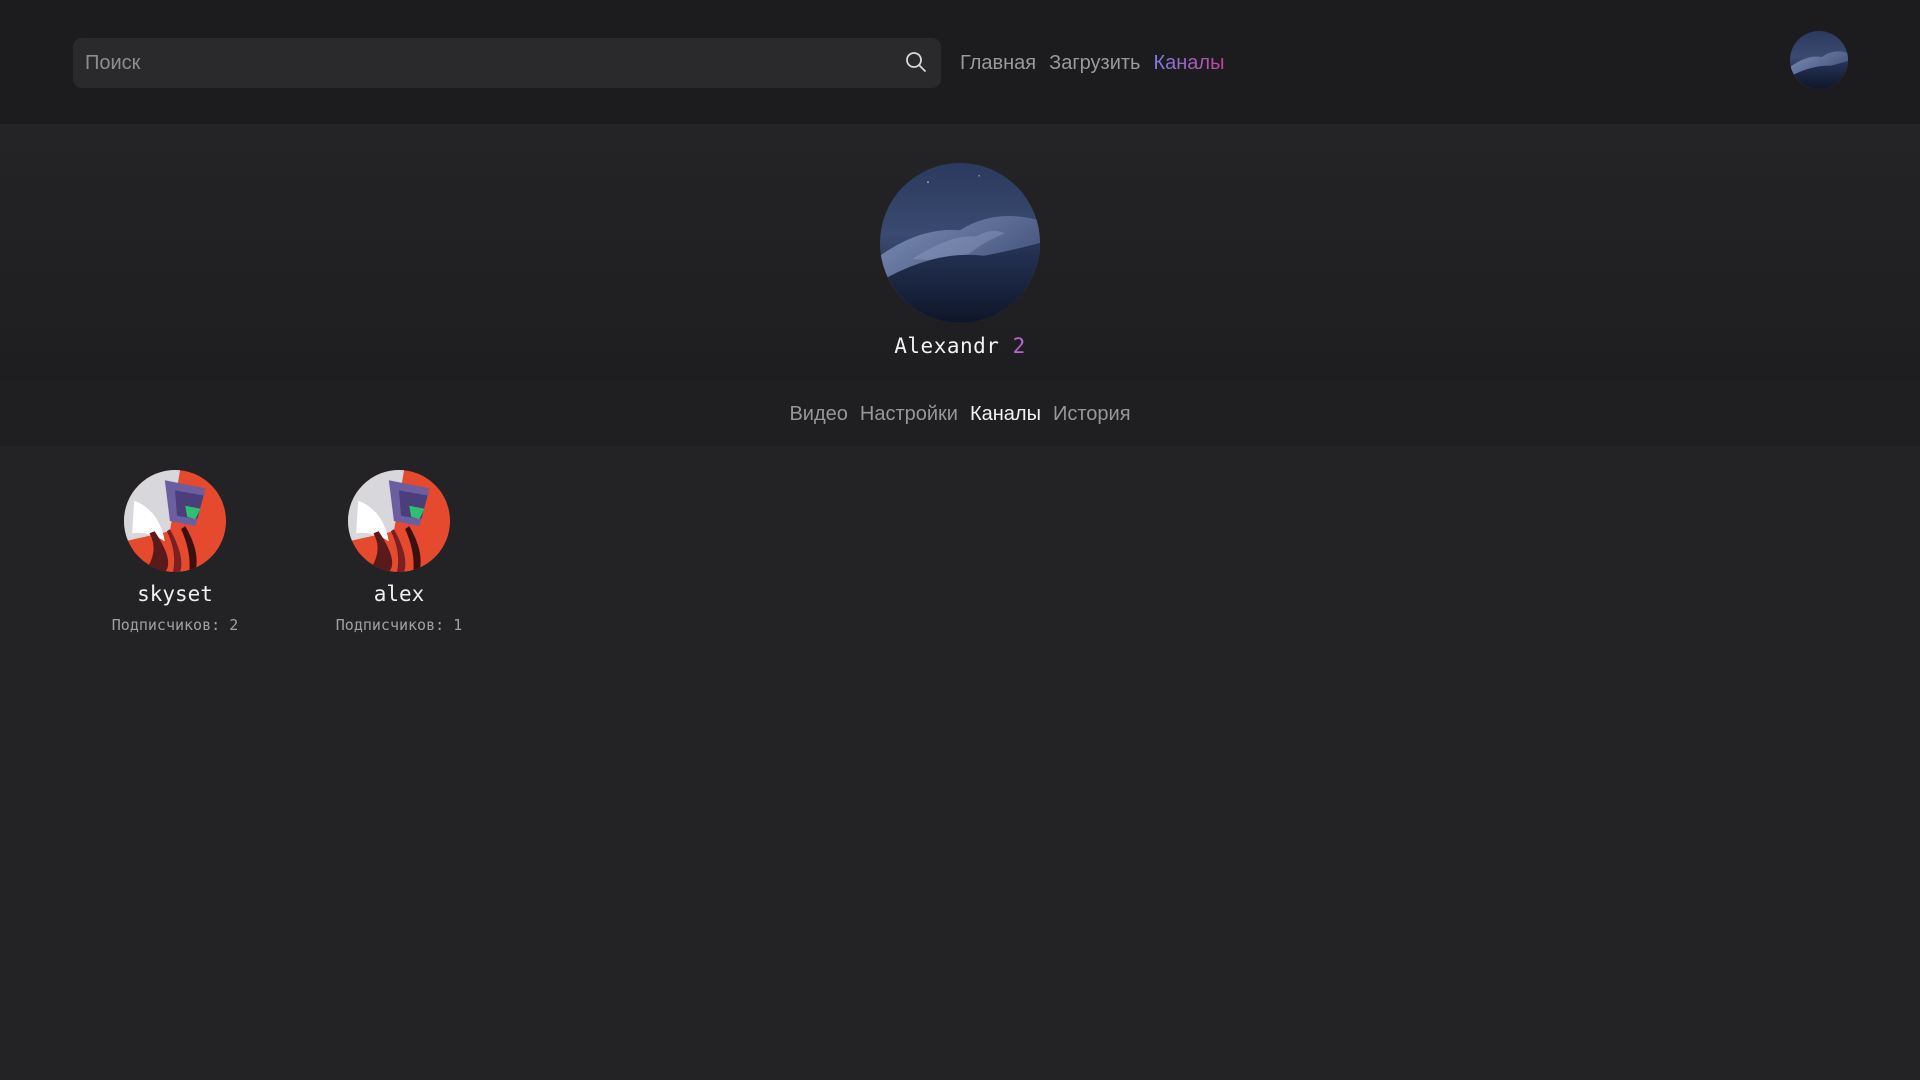 The width and height of the screenshot is (1920, 1080). Describe the element at coordinates (960, 414) in the screenshot. I see `profile-tabs: Видео Настройки Каналы История` at that location.